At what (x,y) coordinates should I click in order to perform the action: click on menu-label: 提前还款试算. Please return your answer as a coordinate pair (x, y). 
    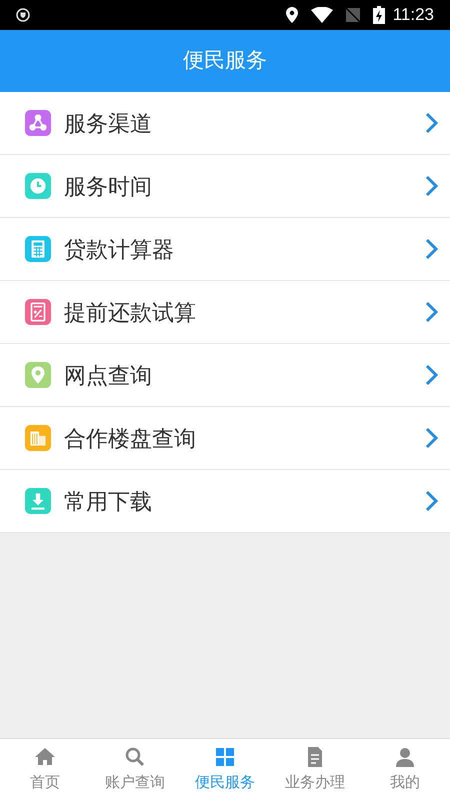
    Looking at the image, I should click on (130, 312).